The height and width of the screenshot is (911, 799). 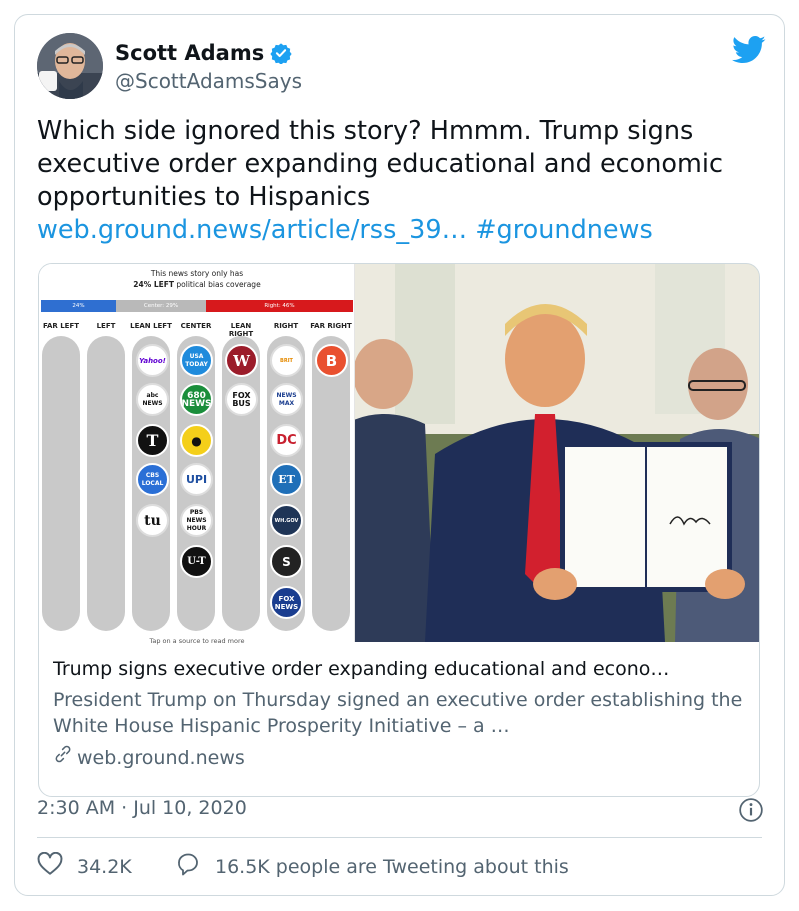 I want to click on author-handle: @ScottAdamsSays, so click(x=208, y=81).